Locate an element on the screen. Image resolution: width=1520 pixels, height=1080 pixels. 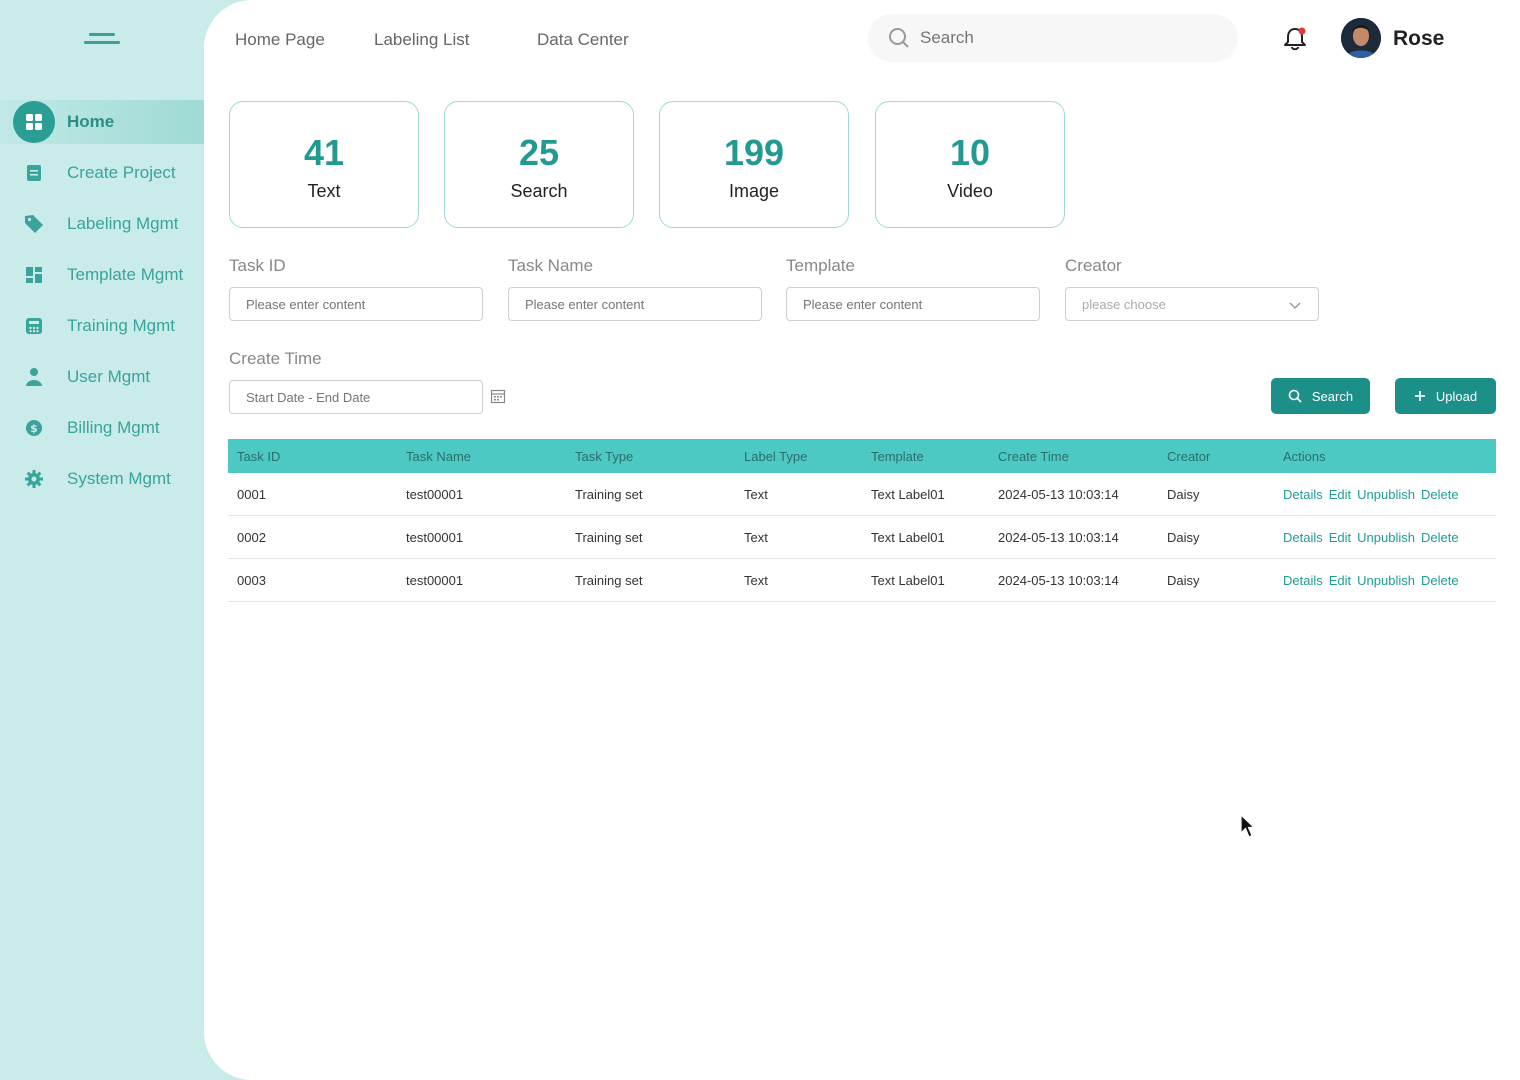
stat-card-video: 10 Video is located at coordinates (970, 164).